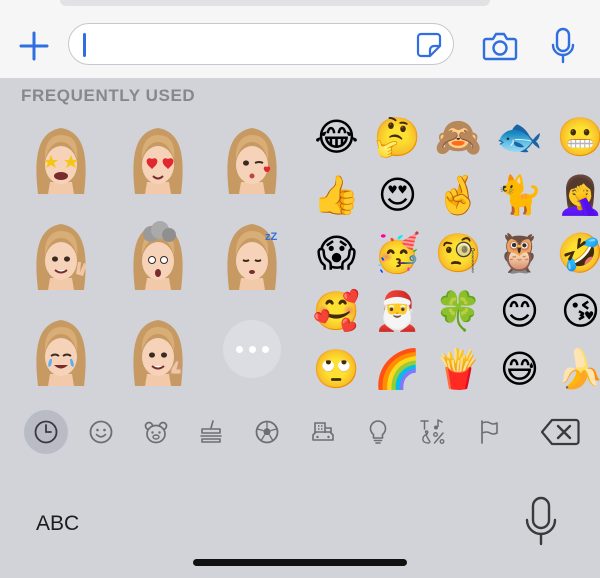 This screenshot has width=600, height=578. Describe the element at coordinates (275, 3) in the screenshot. I see `previous-message-edge` at that location.